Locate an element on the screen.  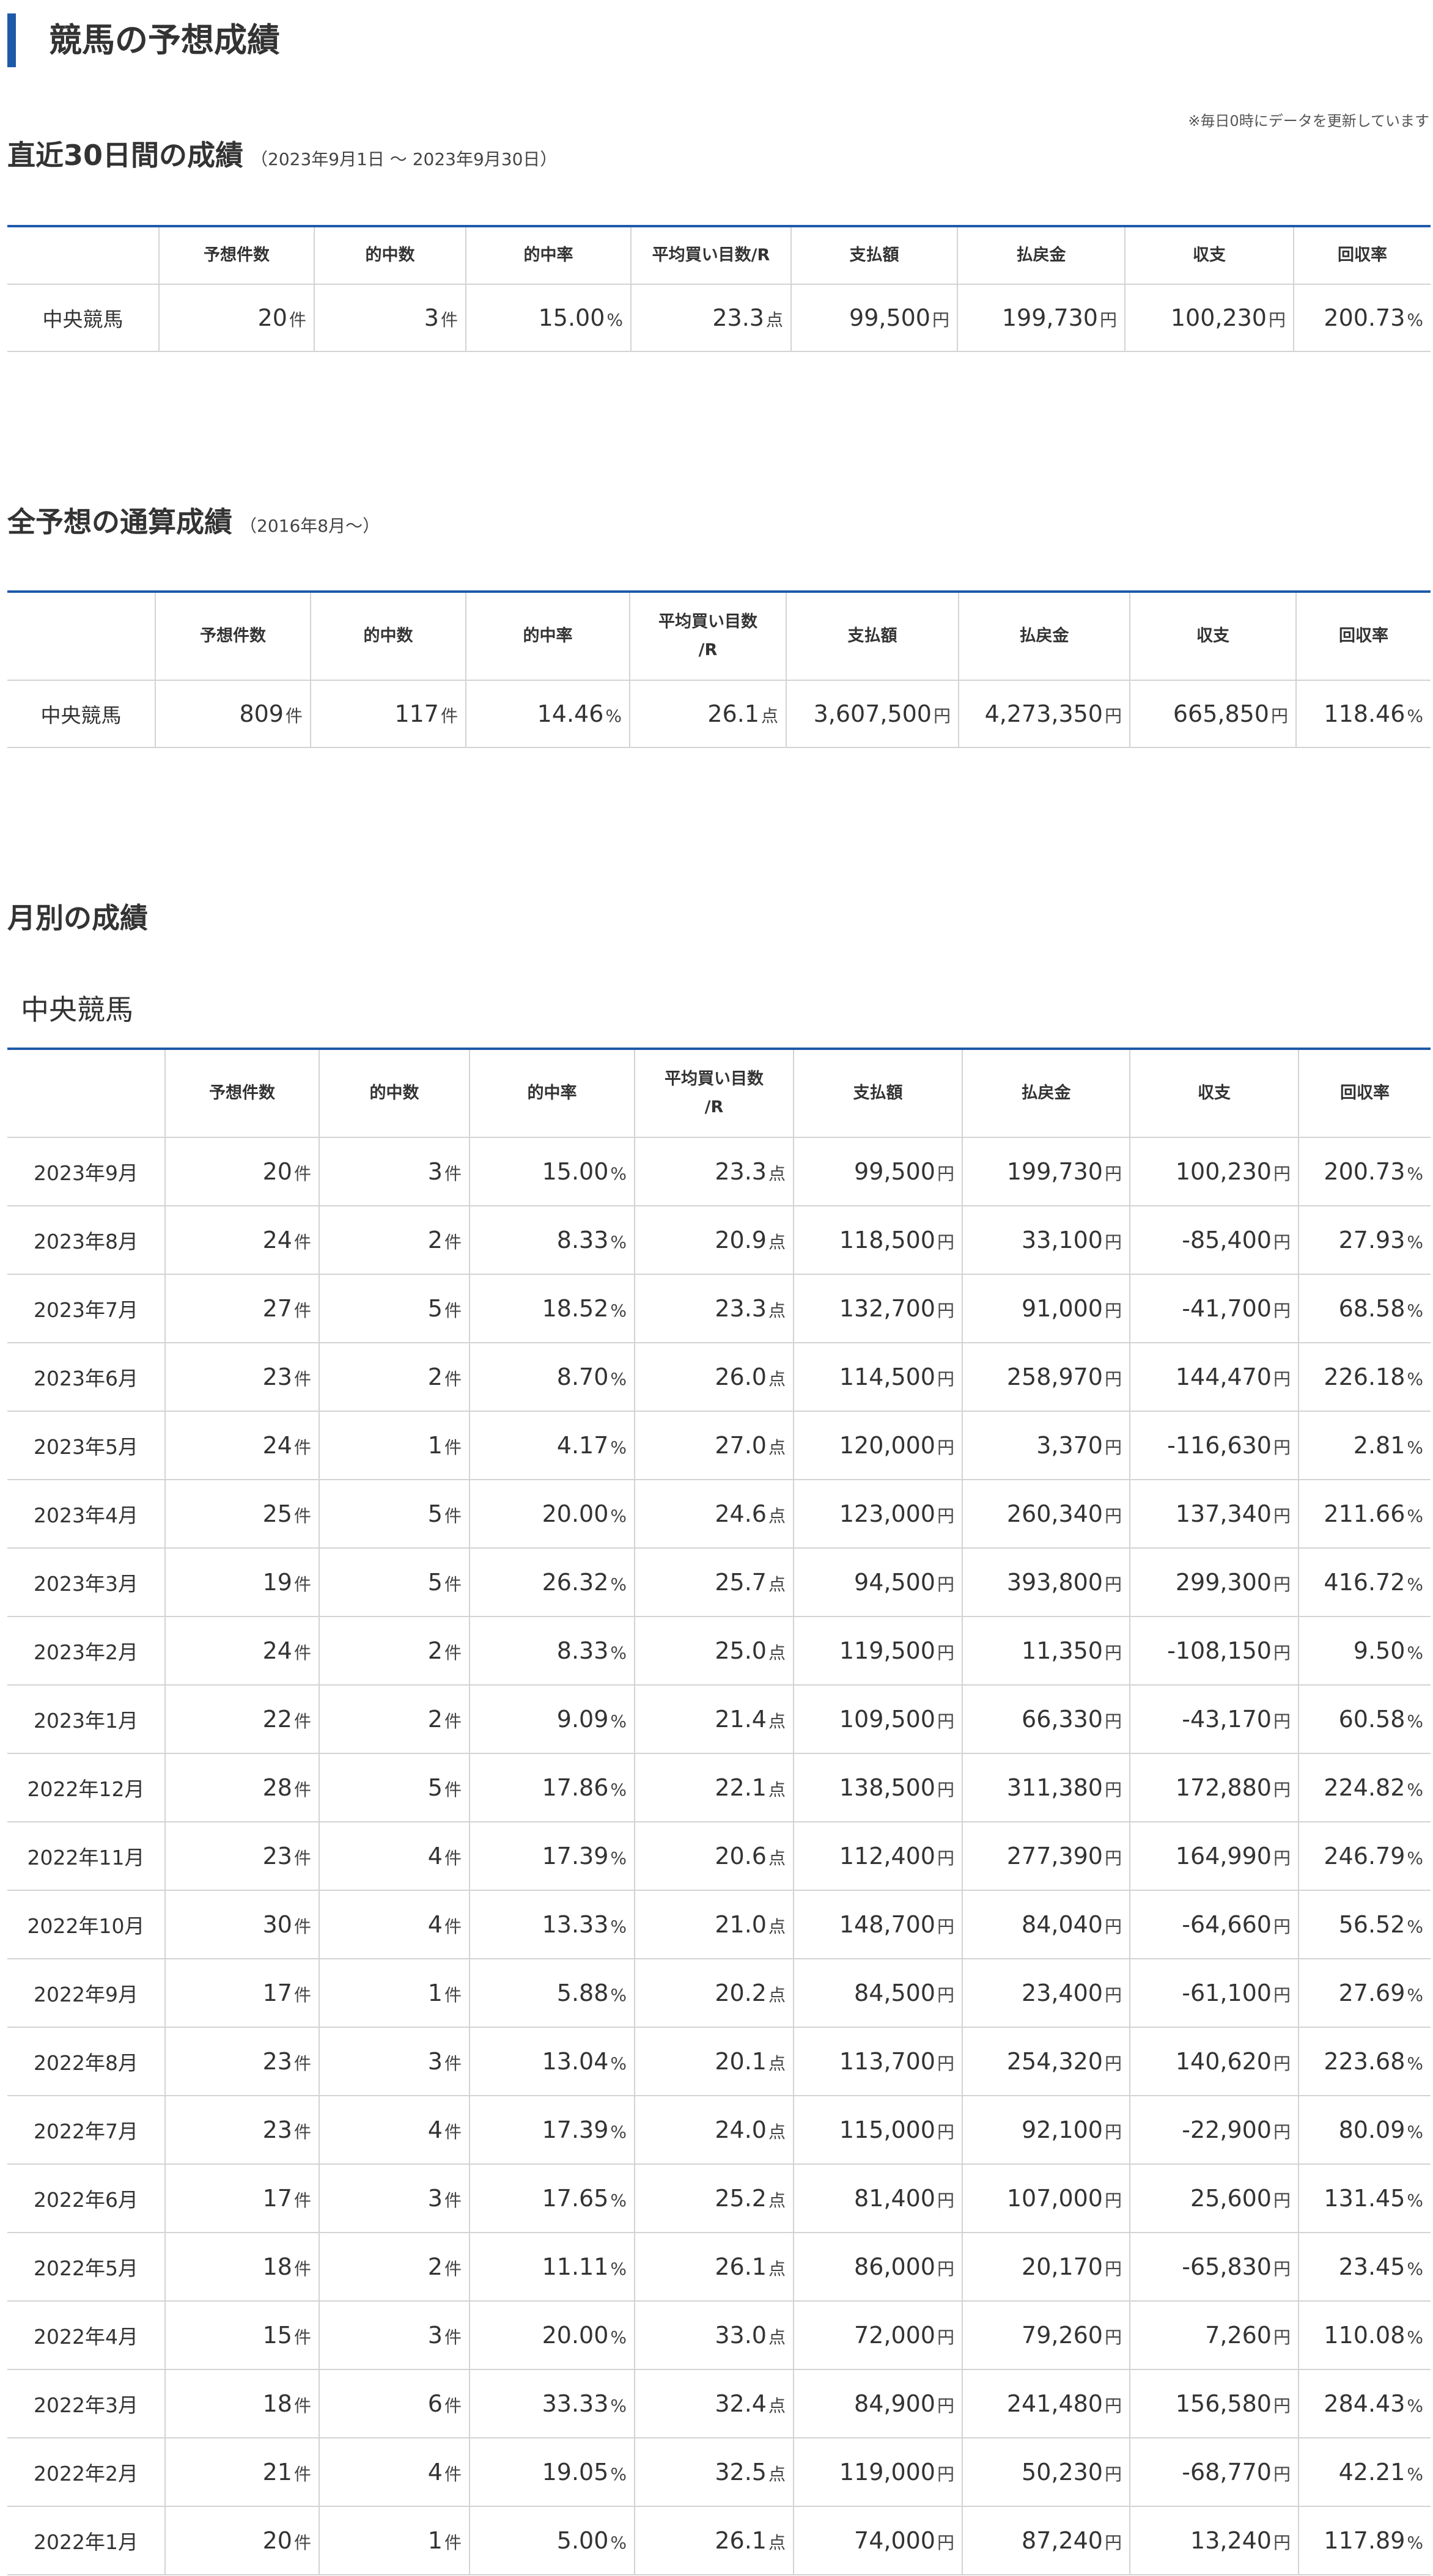
cell-value: 107,000 is located at coordinates (1054, 2198).